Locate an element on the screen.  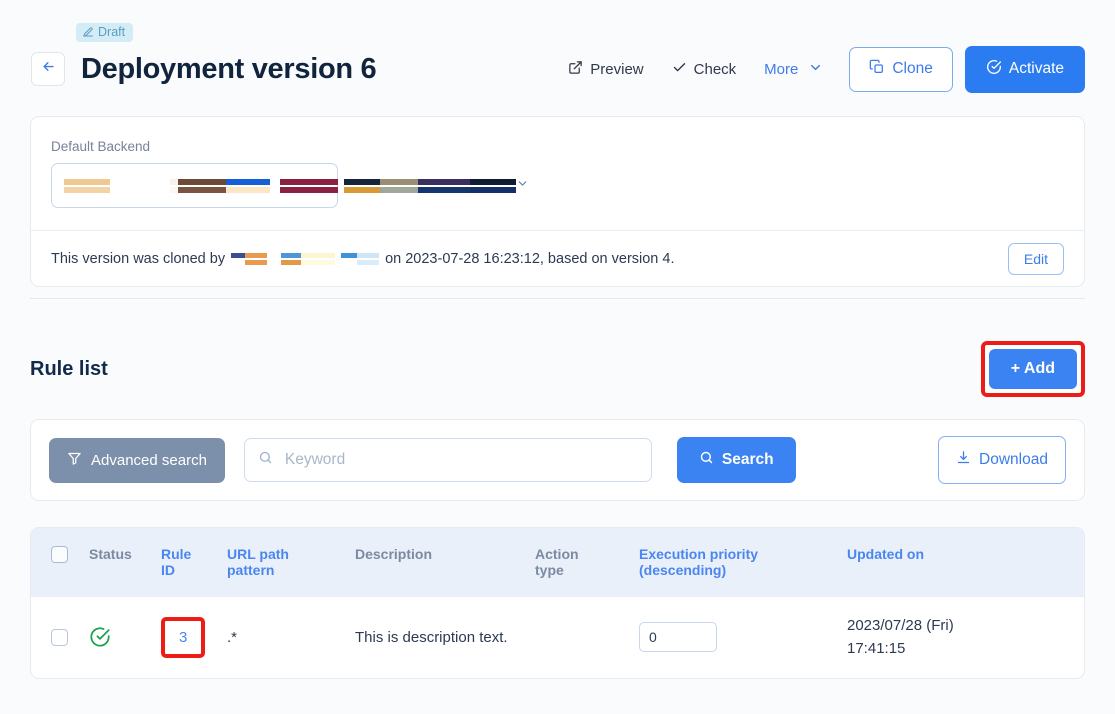
add-button-highlight: + Add is located at coordinates (1032, 369).